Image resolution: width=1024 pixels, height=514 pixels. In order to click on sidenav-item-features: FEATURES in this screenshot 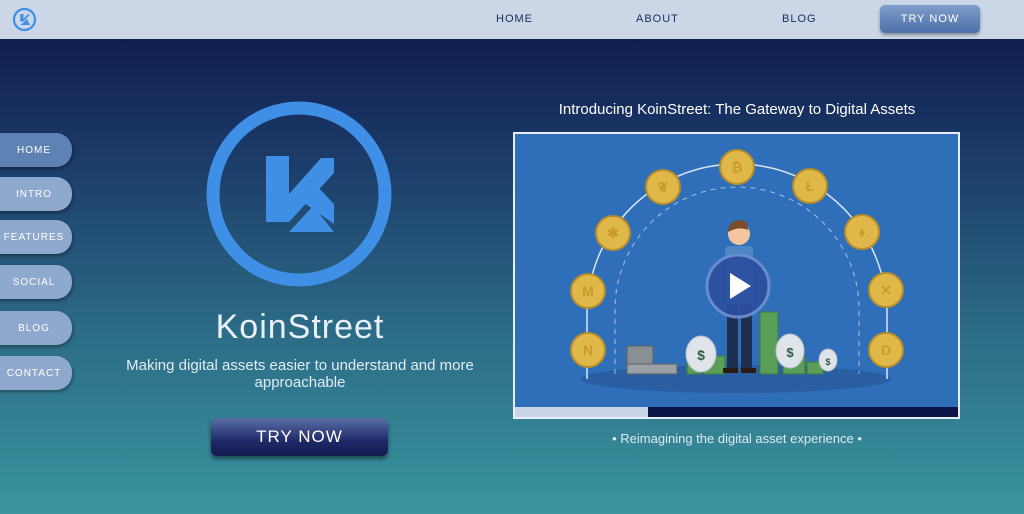, I will do `click(36, 237)`.